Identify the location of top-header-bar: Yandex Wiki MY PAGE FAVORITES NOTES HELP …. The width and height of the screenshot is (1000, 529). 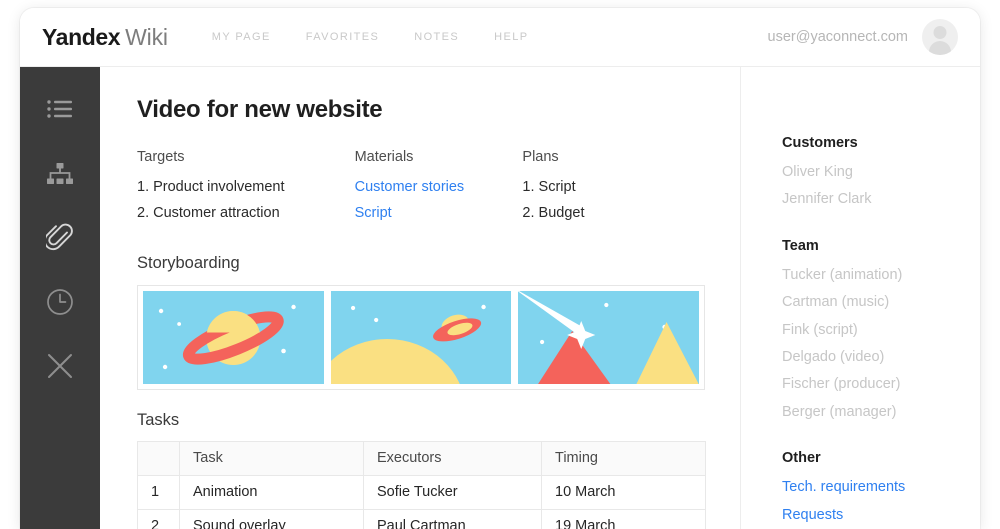
(500, 37).